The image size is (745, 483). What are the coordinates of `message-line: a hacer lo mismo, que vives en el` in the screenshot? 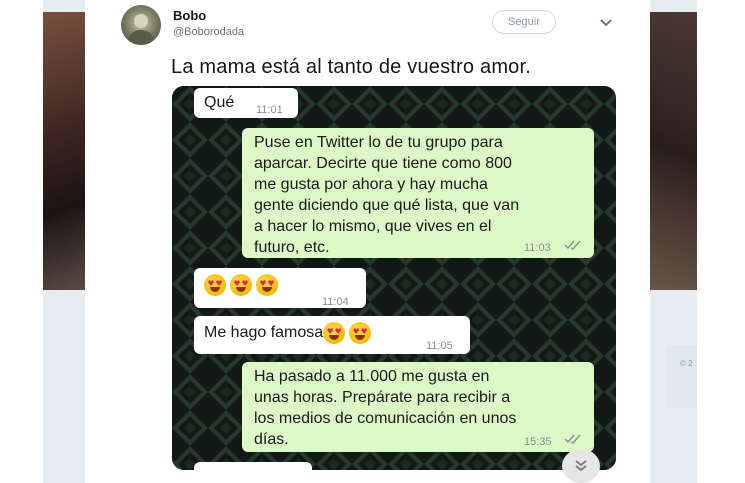 It's located at (373, 226).